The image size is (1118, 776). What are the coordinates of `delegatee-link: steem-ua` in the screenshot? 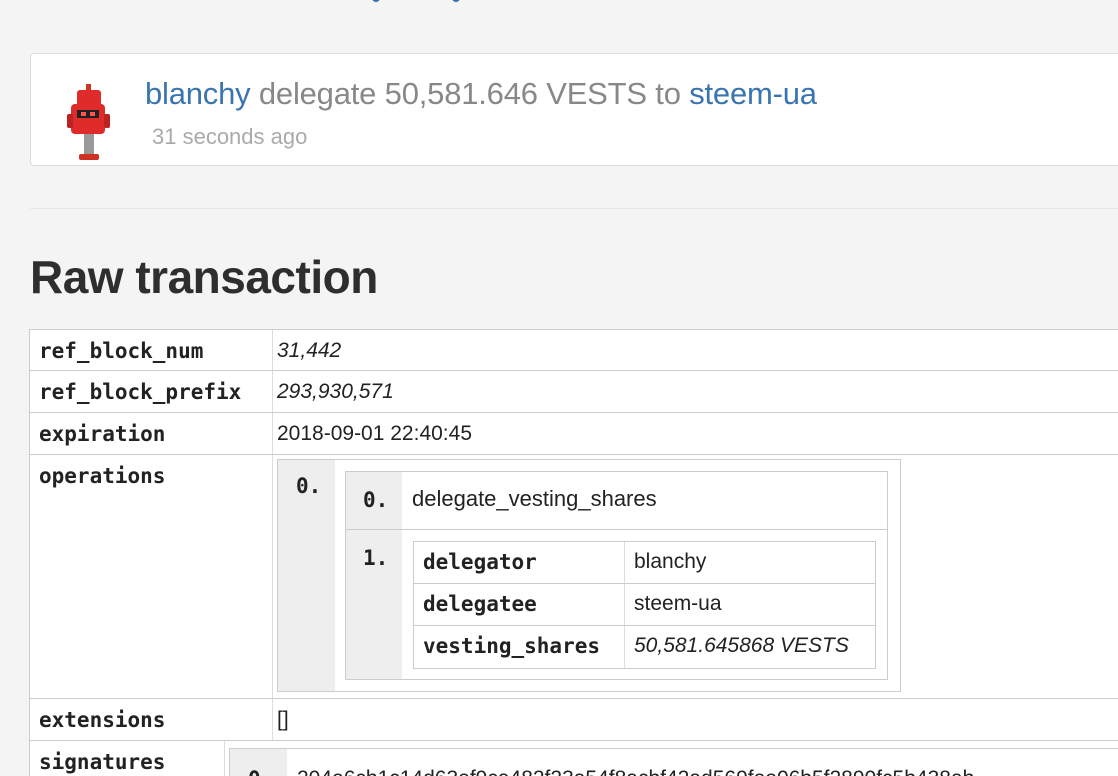 It's located at (753, 93).